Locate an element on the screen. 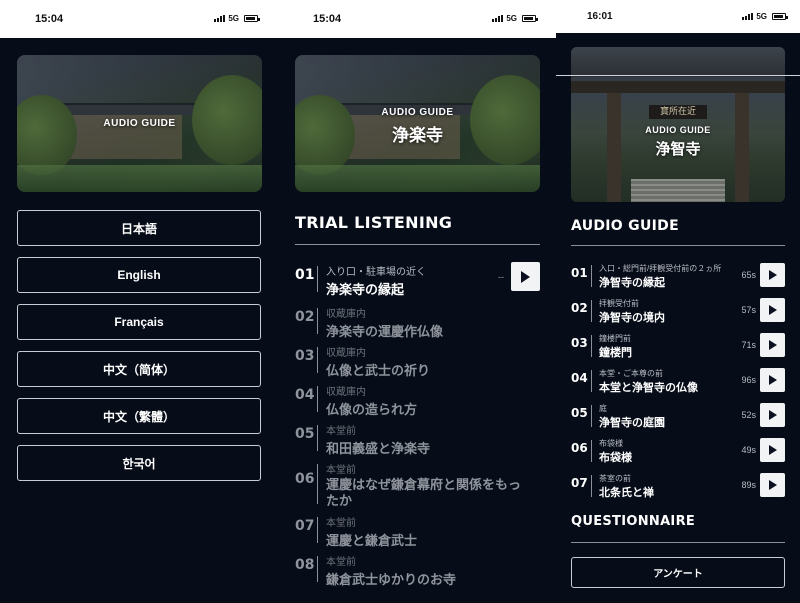 The width and height of the screenshot is (800, 603). temple-name: 浄楽寺 is located at coordinates (417, 135).